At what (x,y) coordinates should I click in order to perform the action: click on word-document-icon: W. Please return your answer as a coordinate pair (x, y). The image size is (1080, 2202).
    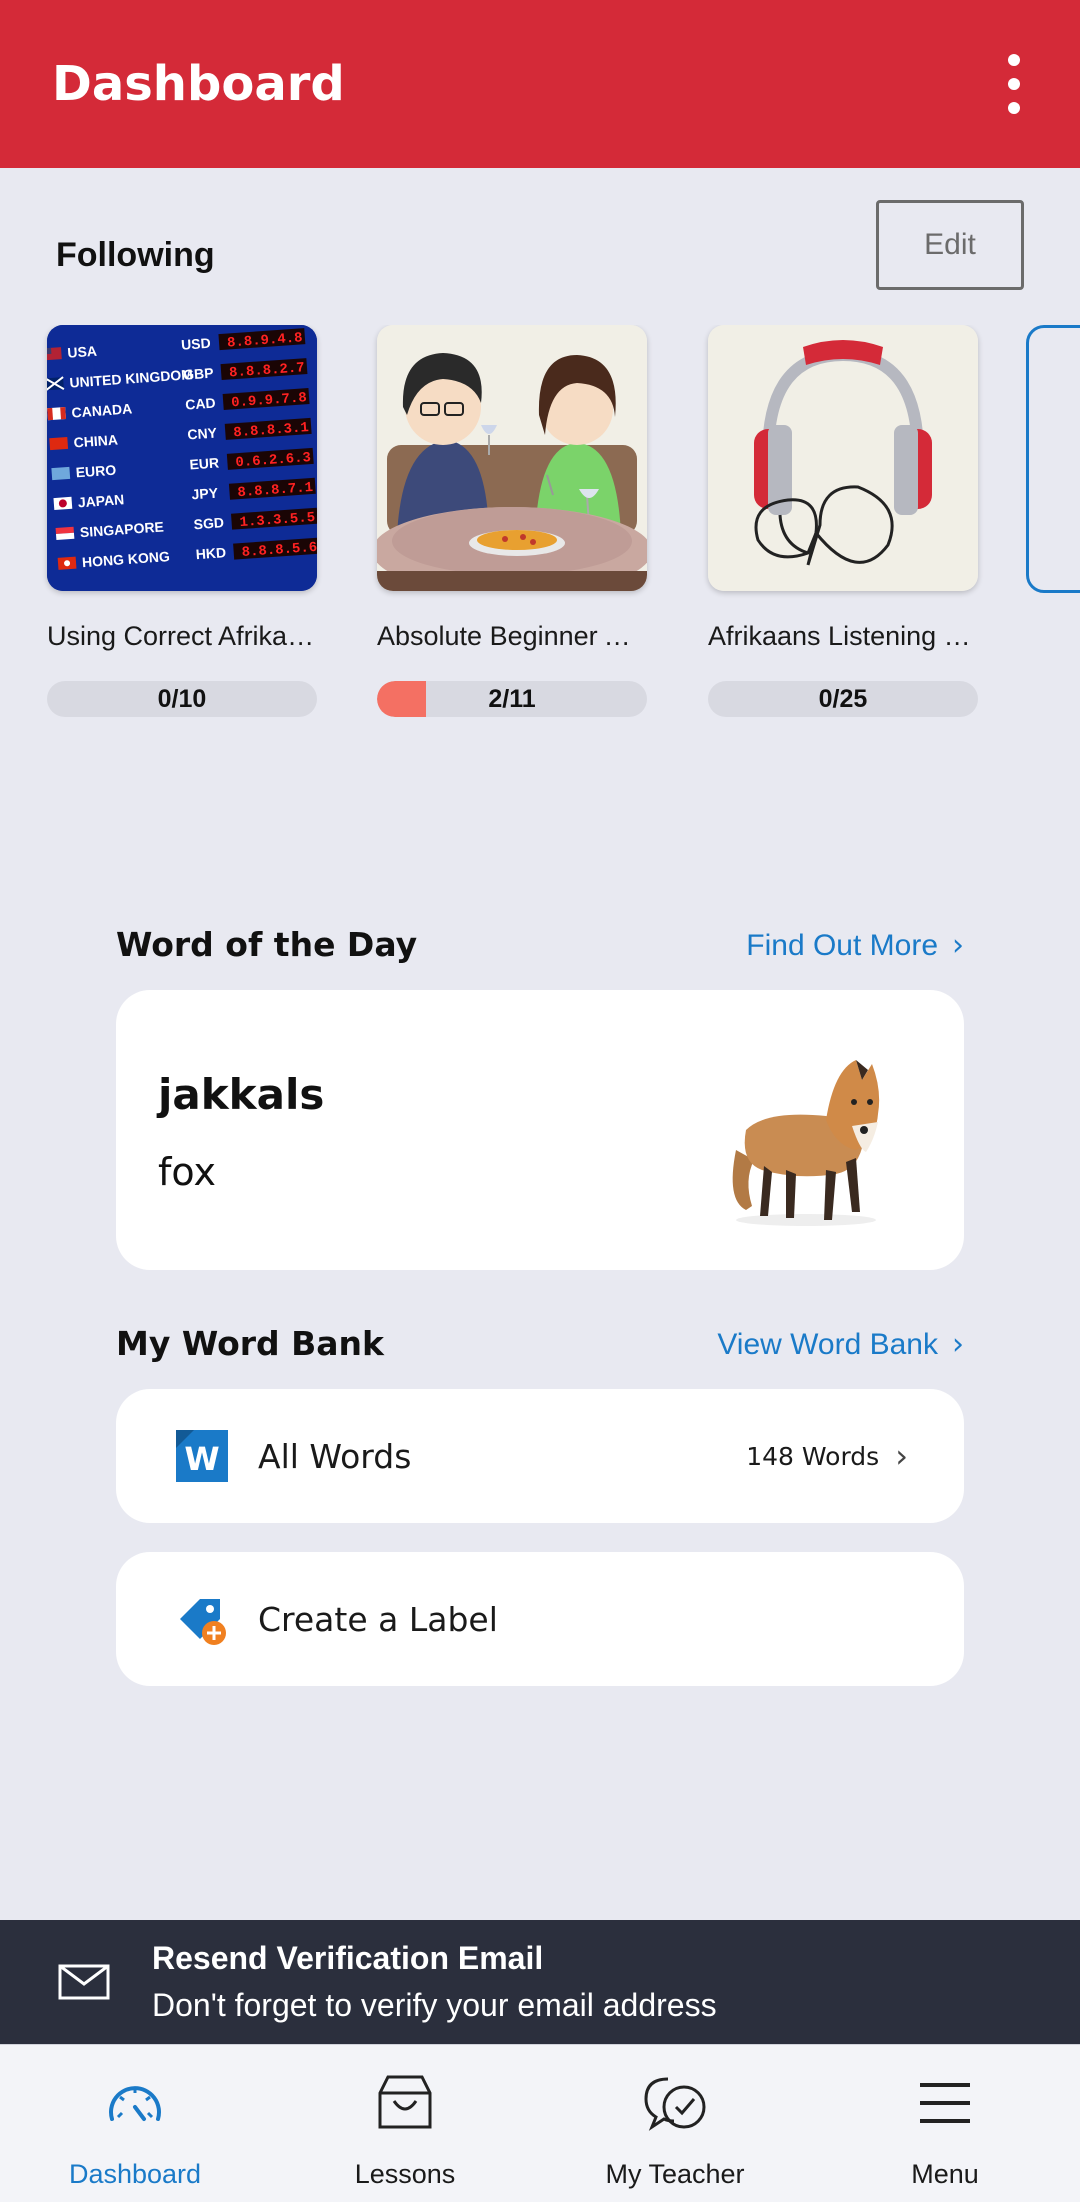
    Looking at the image, I should click on (202, 1456).